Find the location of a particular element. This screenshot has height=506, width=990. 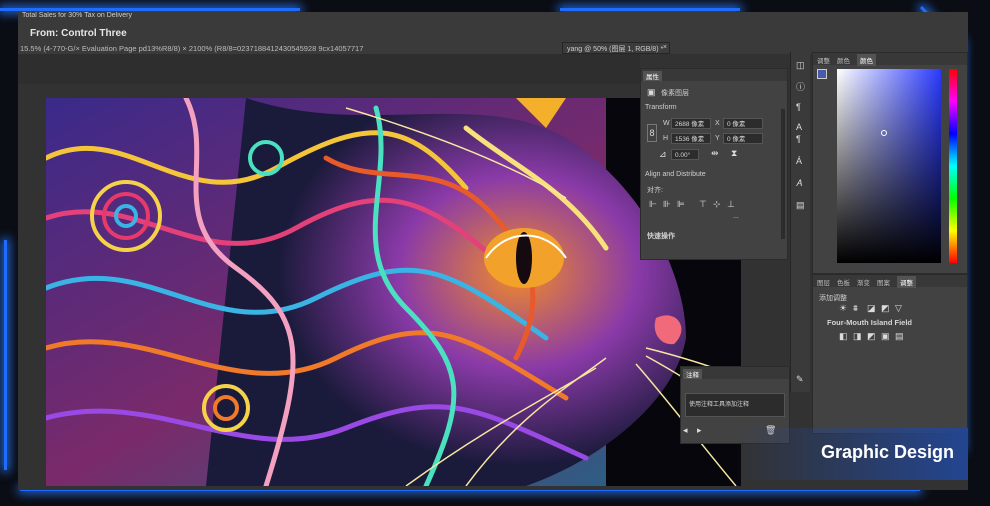

tab-layers: 图层 is located at coordinates (823, 282).